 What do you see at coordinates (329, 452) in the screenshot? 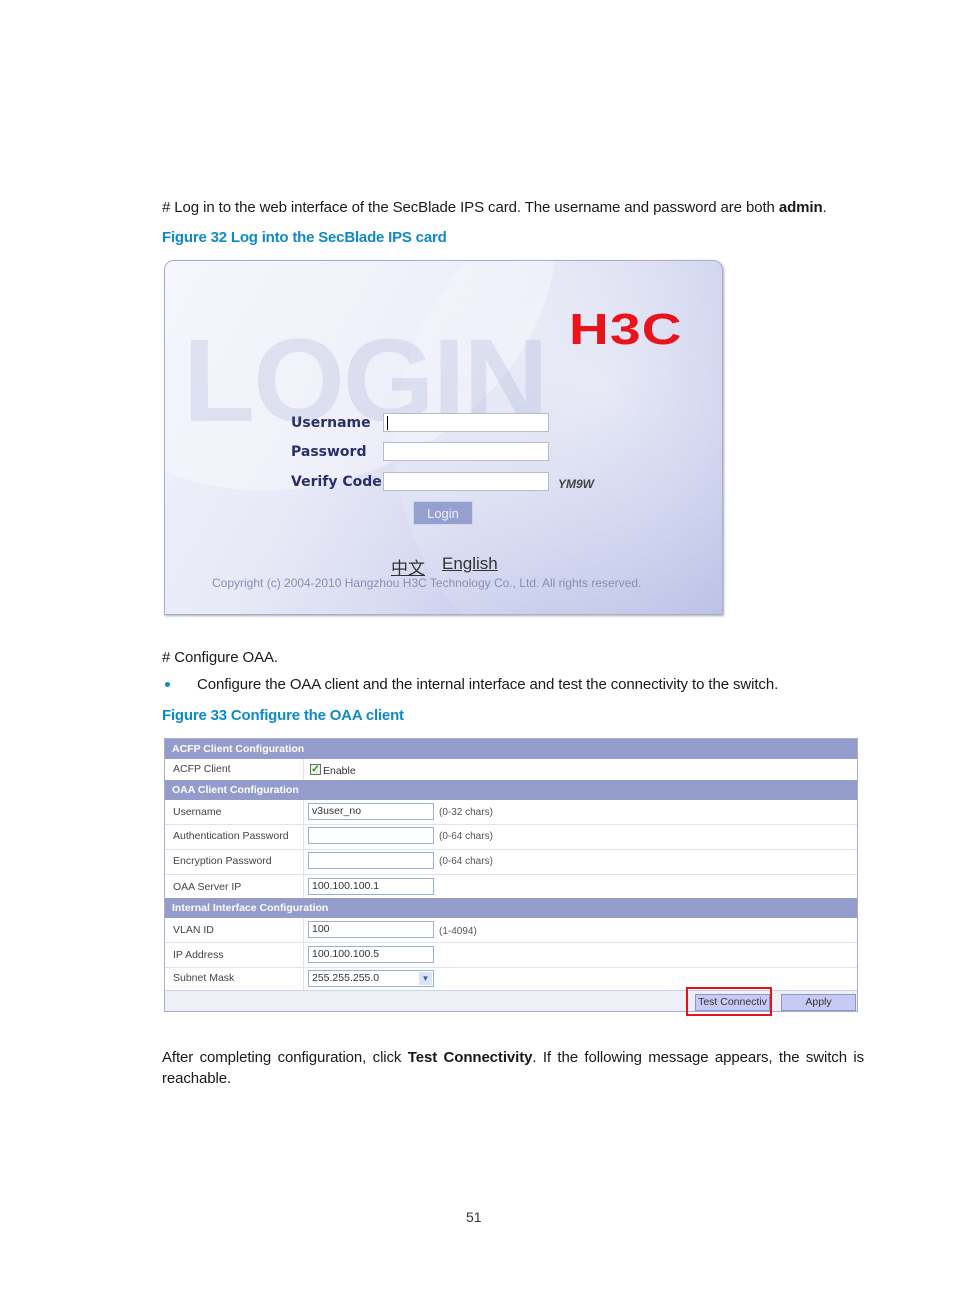
I see `password-label: Password` at bounding box center [329, 452].